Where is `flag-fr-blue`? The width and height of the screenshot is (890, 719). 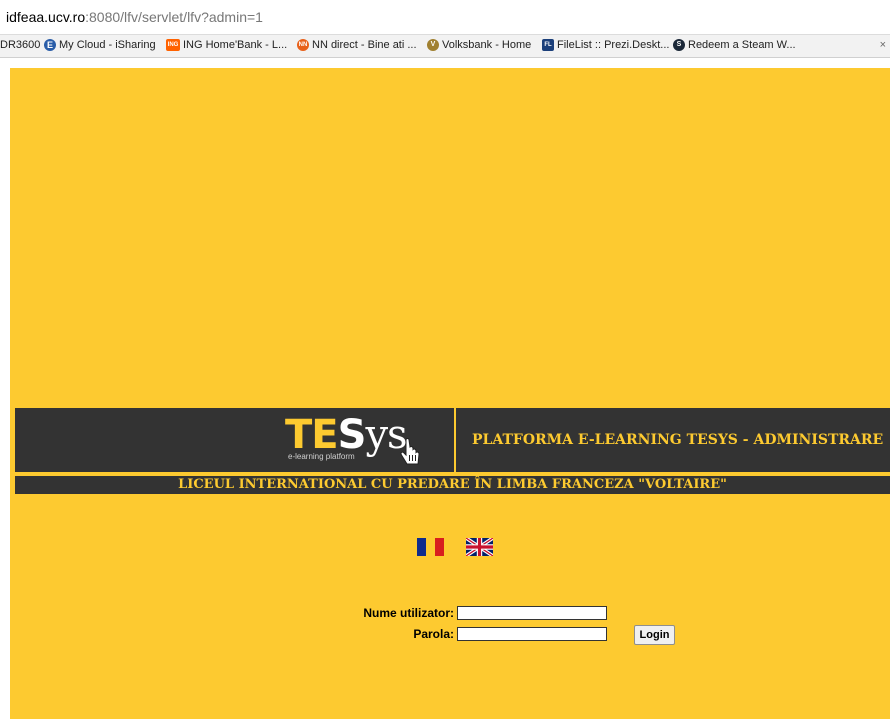 flag-fr-blue is located at coordinates (421, 547).